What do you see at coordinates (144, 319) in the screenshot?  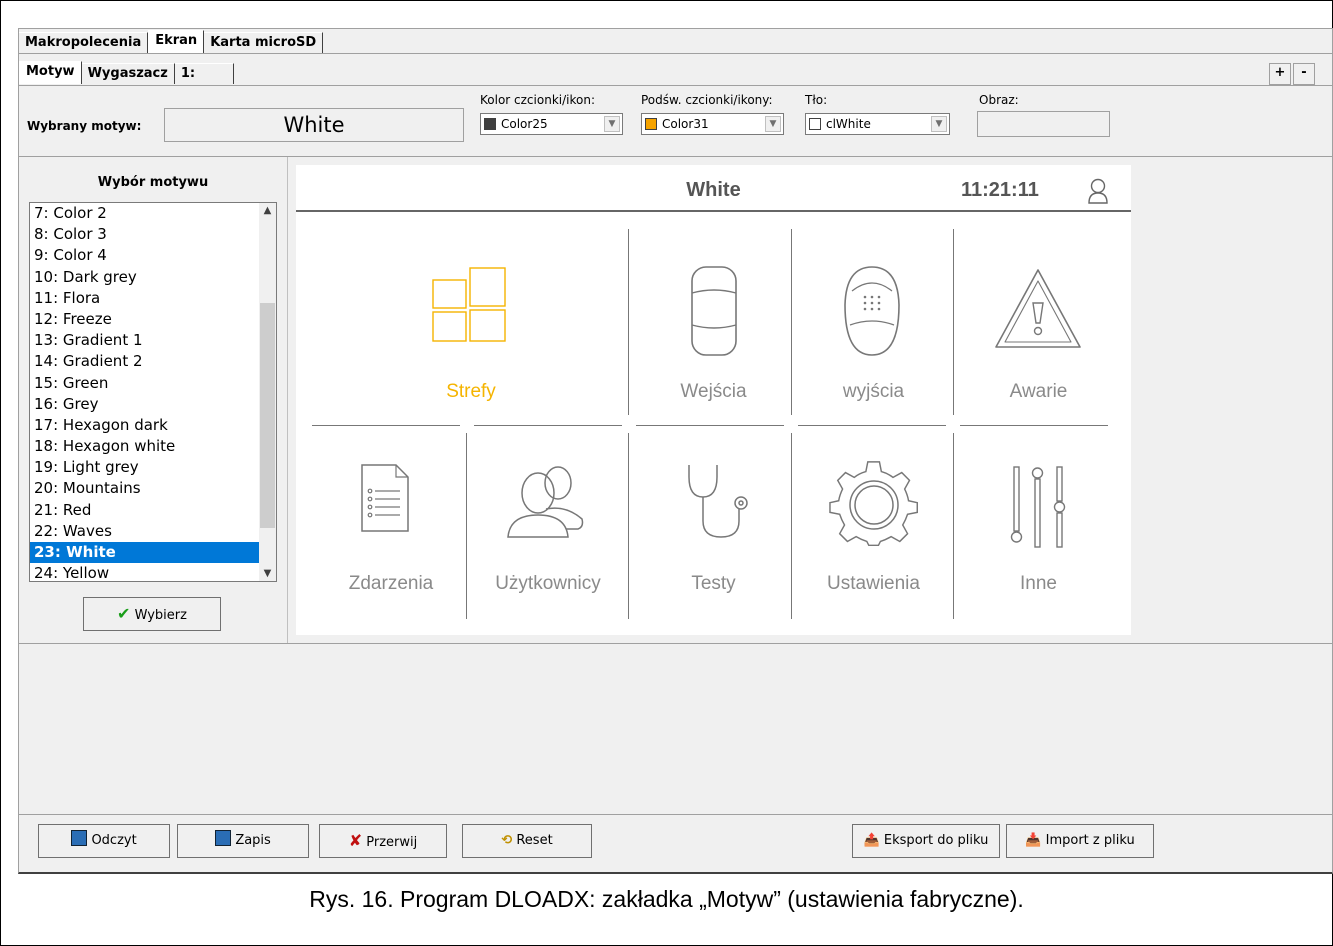 I see `theme-list-item: 12: Freeze` at bounding box center [144, 319].